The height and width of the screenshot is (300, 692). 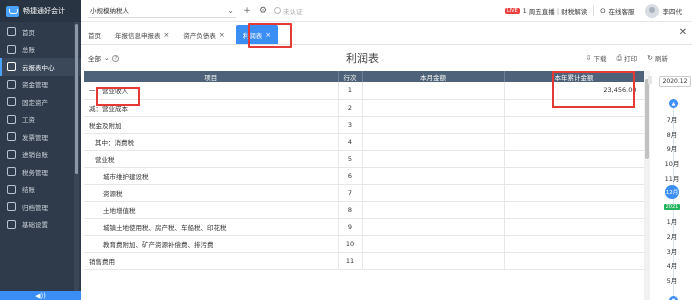 I want to click on user-name: 李四代, so click(x=673, y=11).